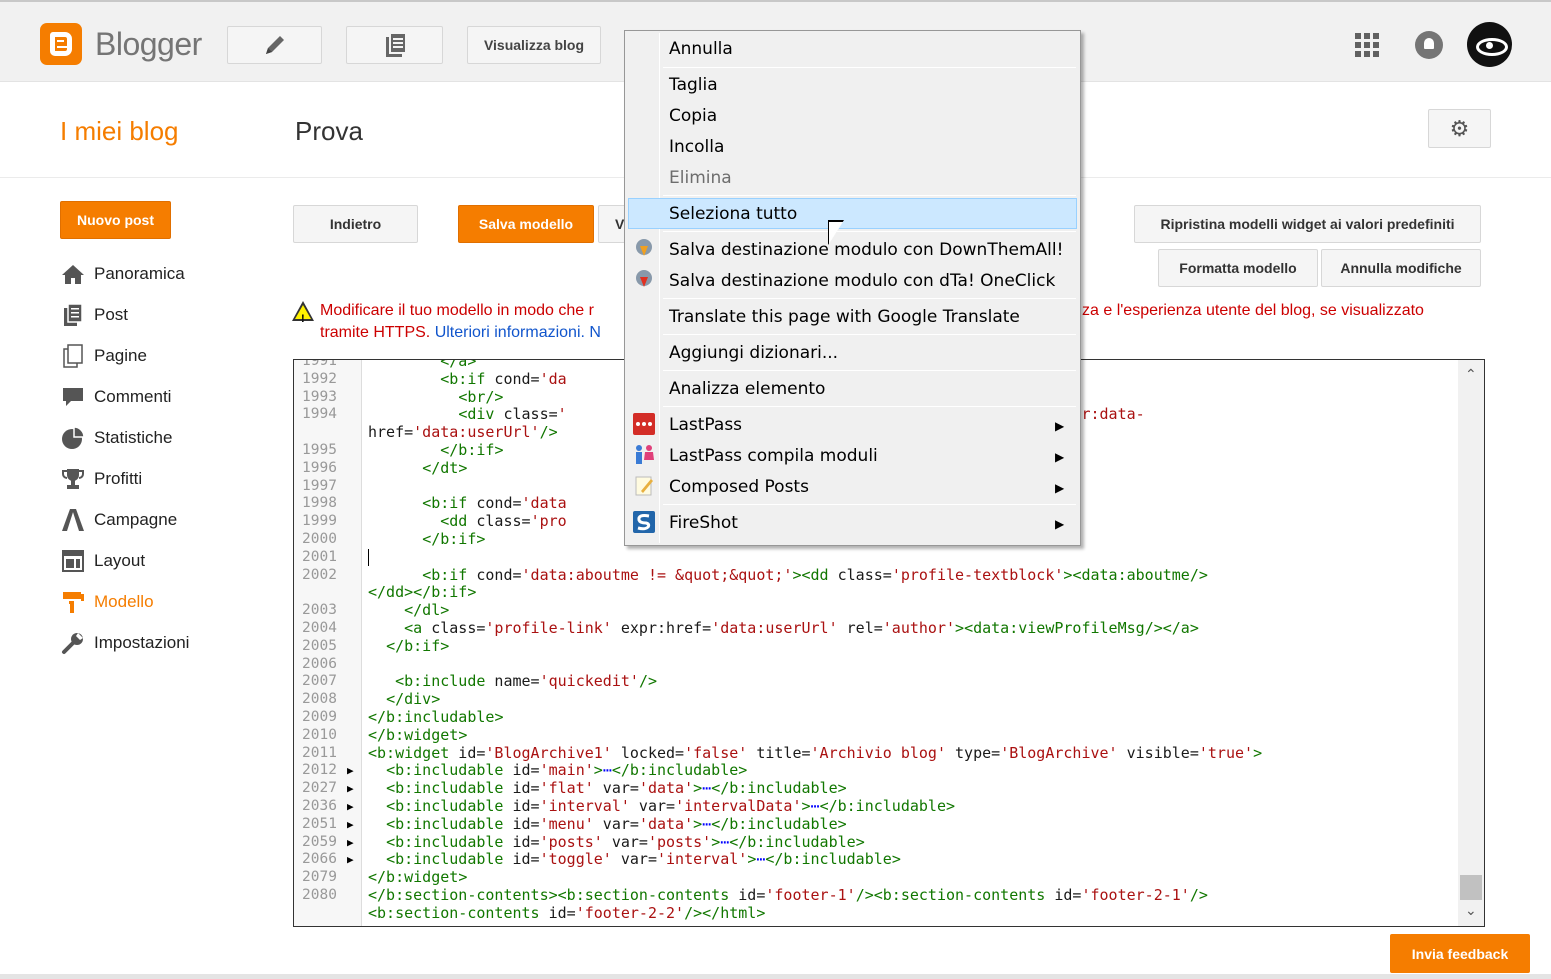  What do you see at coordinates (319, 574) in the screenshot?
I see `line-number: 2002` at bounding box center [319, 574].